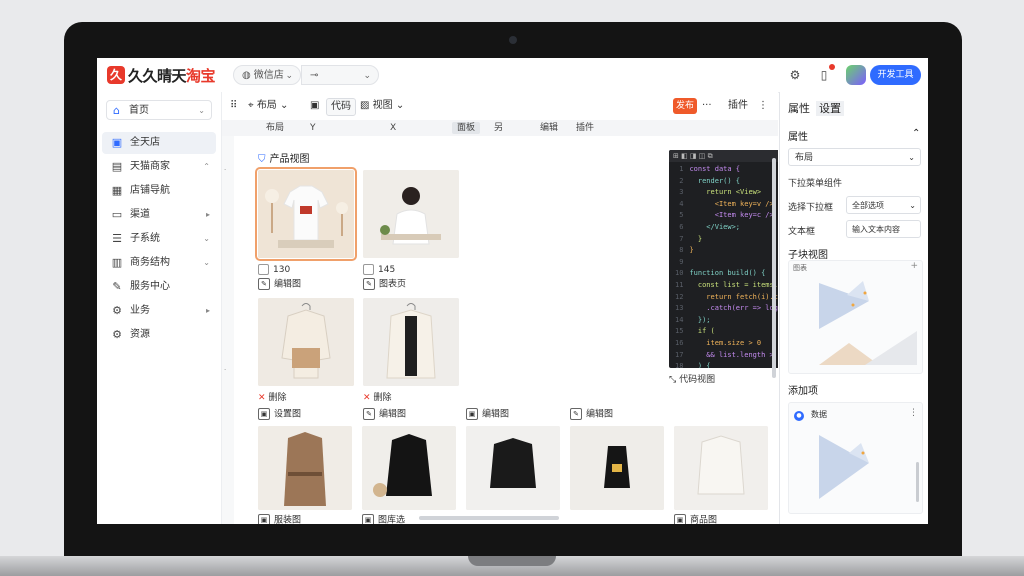  Describe the element at coordinates (576, 414) in the screenshot. I see `edit-icon: ✎` at that location.